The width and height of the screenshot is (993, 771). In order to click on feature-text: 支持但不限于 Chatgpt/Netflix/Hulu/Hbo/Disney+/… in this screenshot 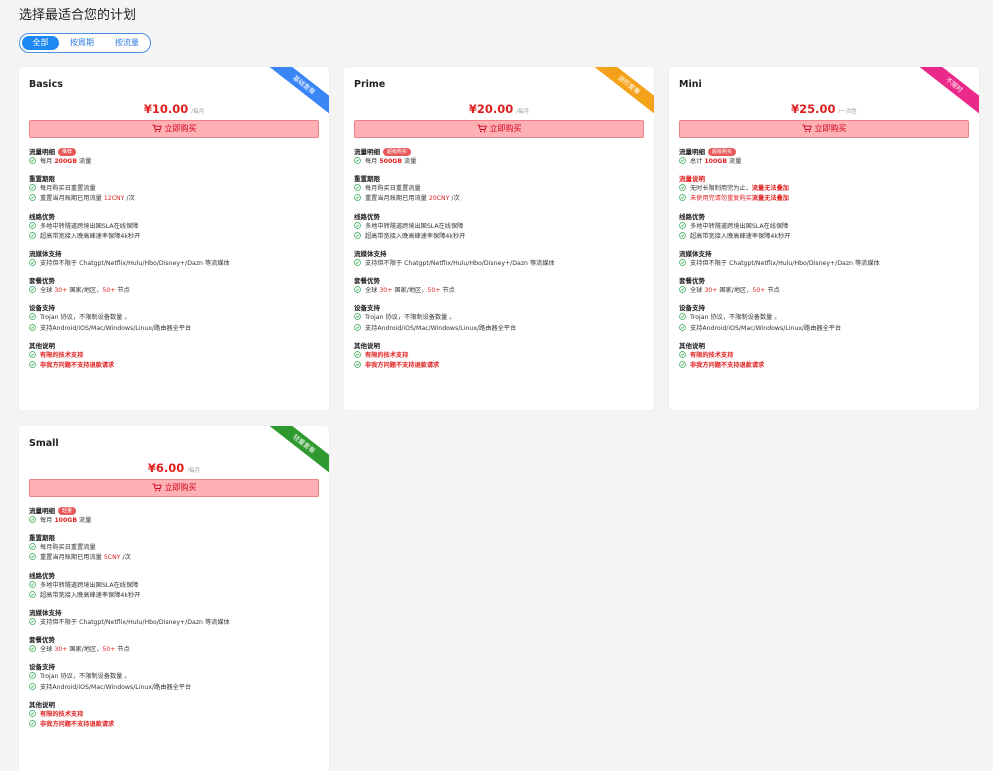, I will do `click(135, 622)`.